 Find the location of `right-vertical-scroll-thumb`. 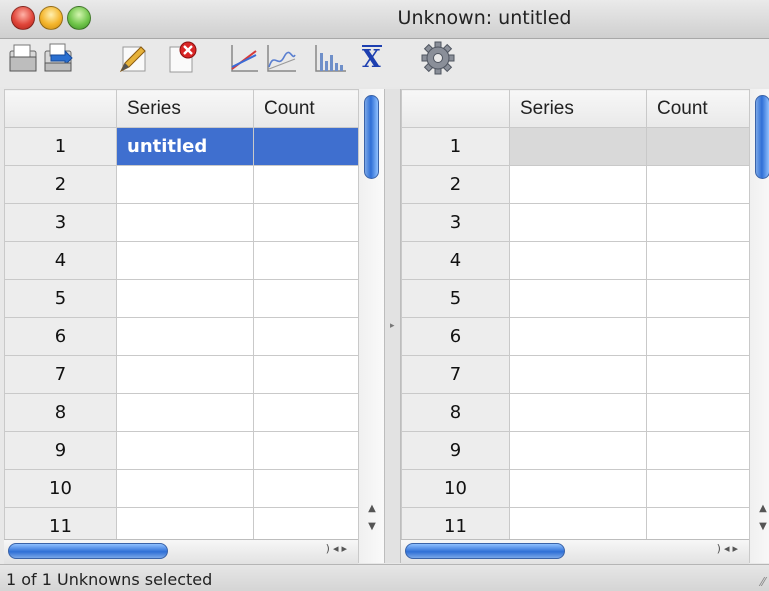

right-vertical-scroll-thumb is located at coordinates (762, 137).